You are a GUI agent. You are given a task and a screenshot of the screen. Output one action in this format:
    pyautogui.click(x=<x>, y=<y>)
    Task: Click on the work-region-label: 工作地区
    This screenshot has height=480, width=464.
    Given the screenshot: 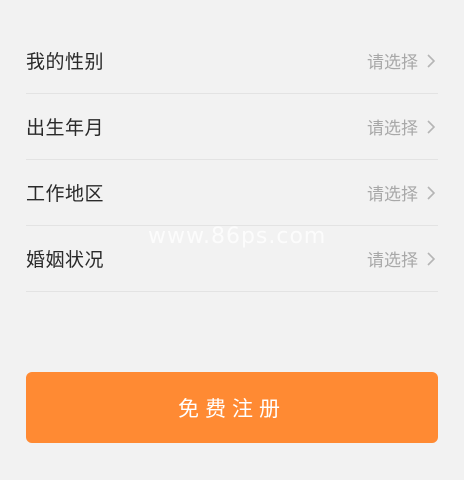 What is the action you would take?
    pyautogui.click(x=65, y=194)
    